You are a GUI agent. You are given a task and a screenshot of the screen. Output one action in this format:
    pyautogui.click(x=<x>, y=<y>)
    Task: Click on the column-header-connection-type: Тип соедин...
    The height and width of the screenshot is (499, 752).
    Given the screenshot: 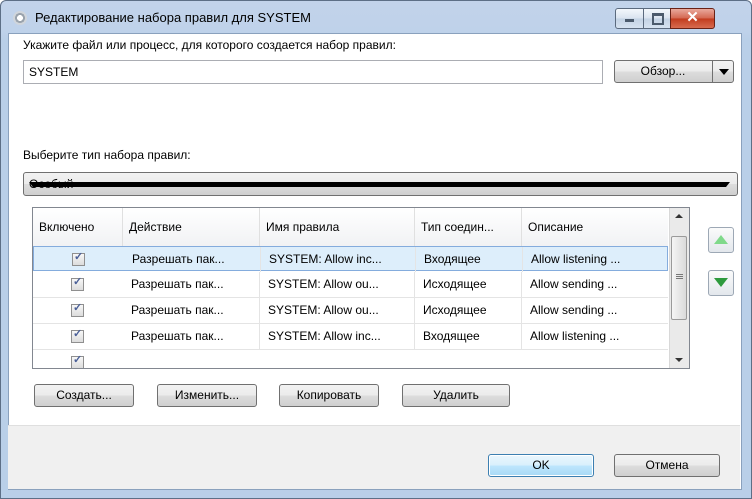 What is the action you would take?
    pyautogui.click(x=468, y=227)
    